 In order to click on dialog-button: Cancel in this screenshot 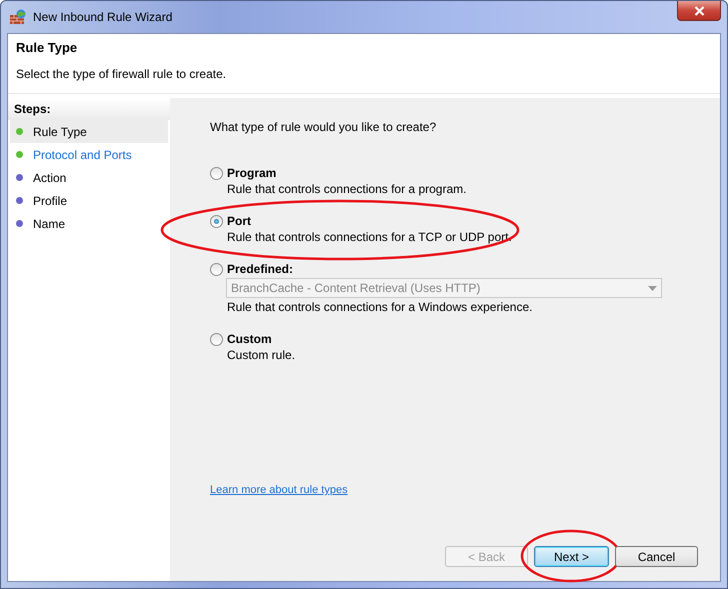, I will do `click(656, 556)`.